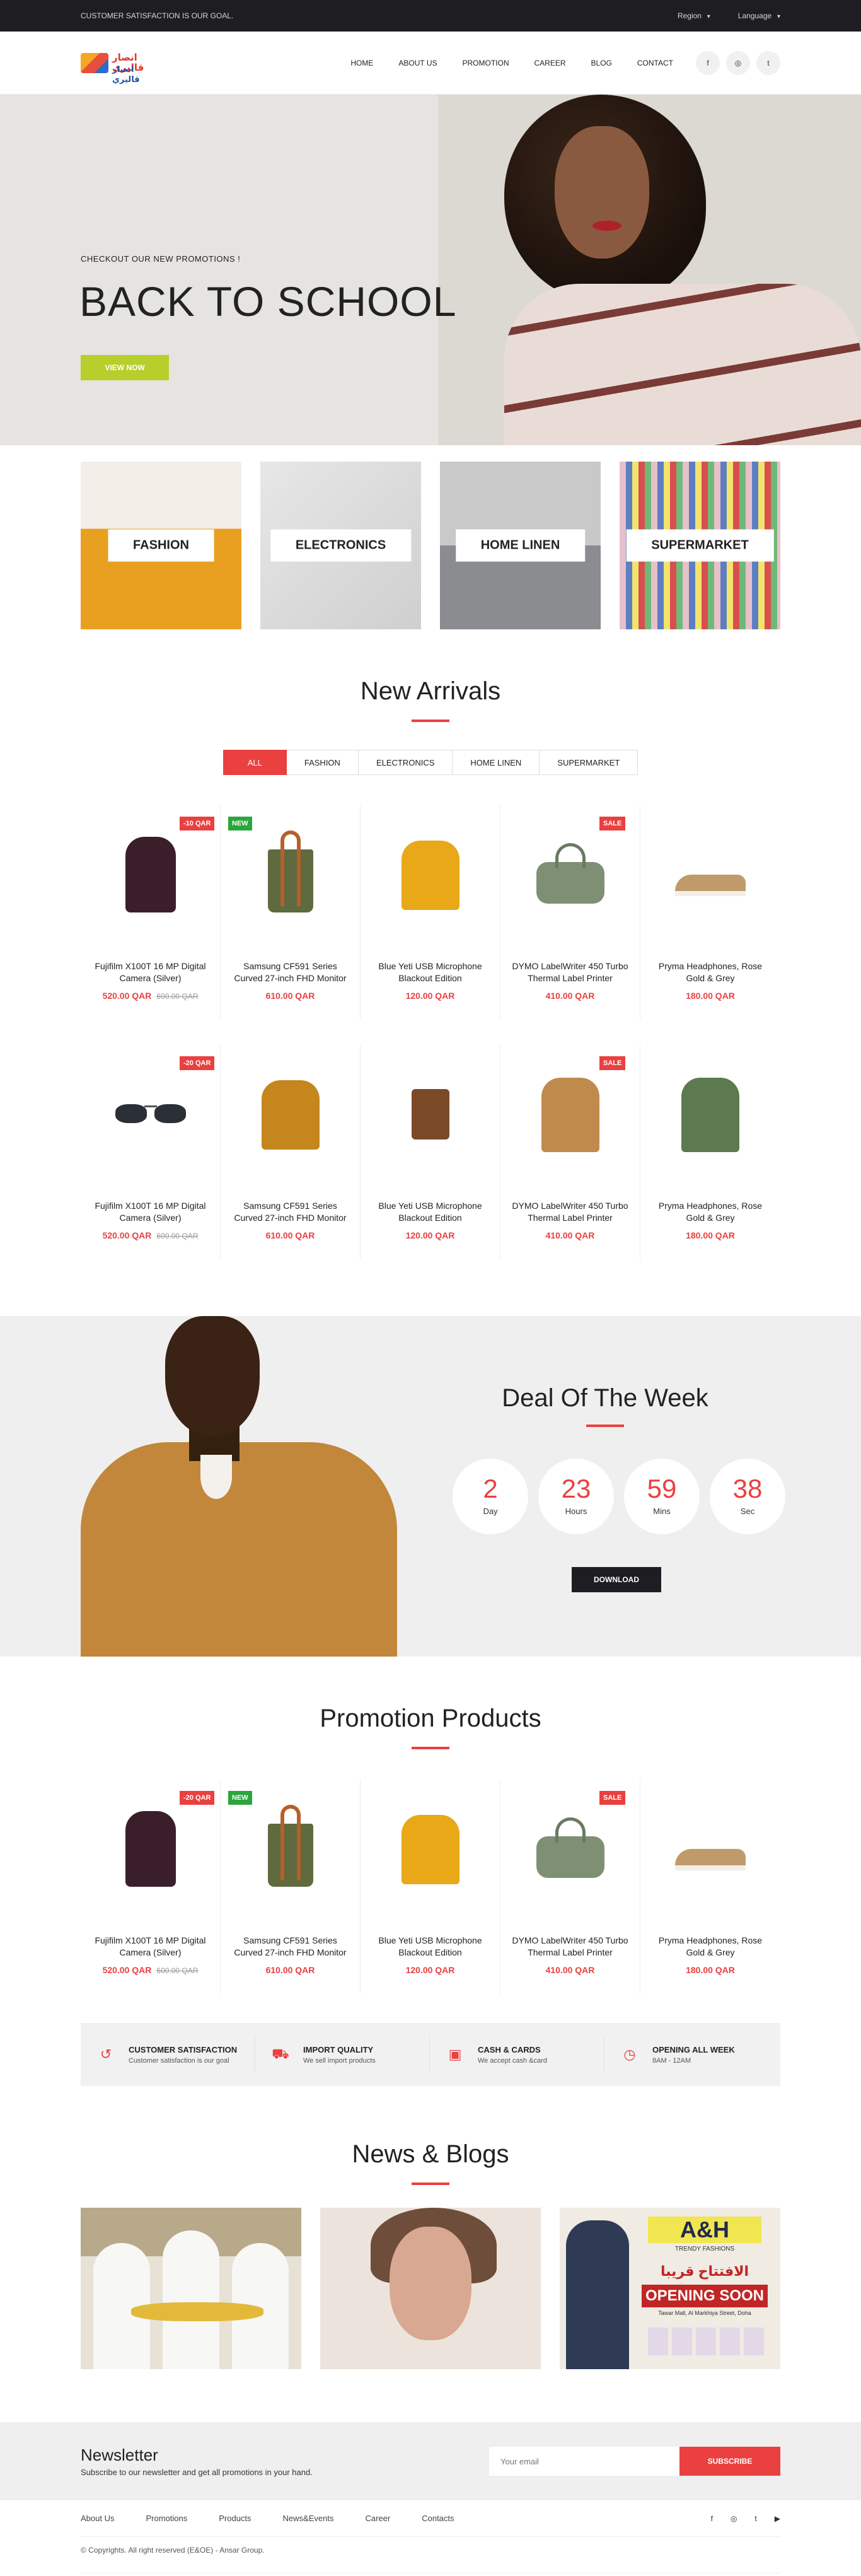 The image size is (861, 2576). I want to click on category-home-linen: HOME LINEN, so click(520, 546).